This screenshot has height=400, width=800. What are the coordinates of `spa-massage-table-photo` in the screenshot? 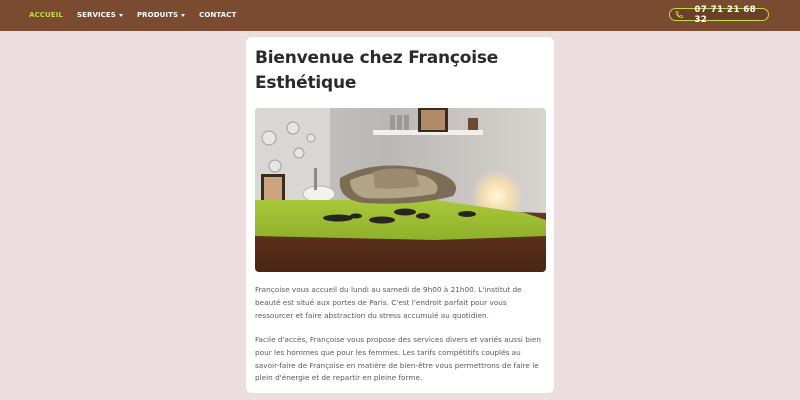 It's located at (400, 190).